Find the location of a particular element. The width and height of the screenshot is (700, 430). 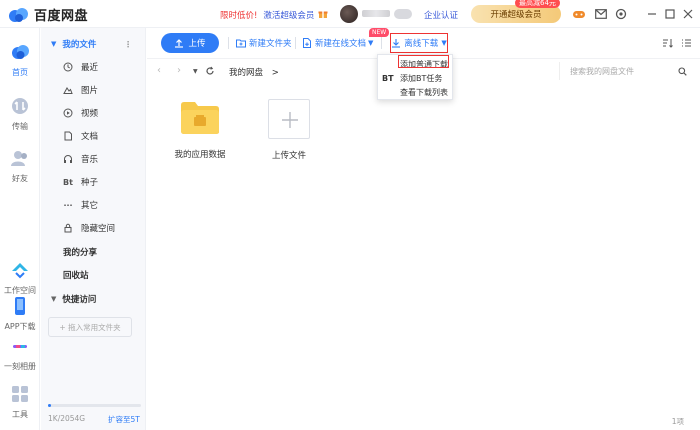

folder-icon is located at coordinates (200, 118).